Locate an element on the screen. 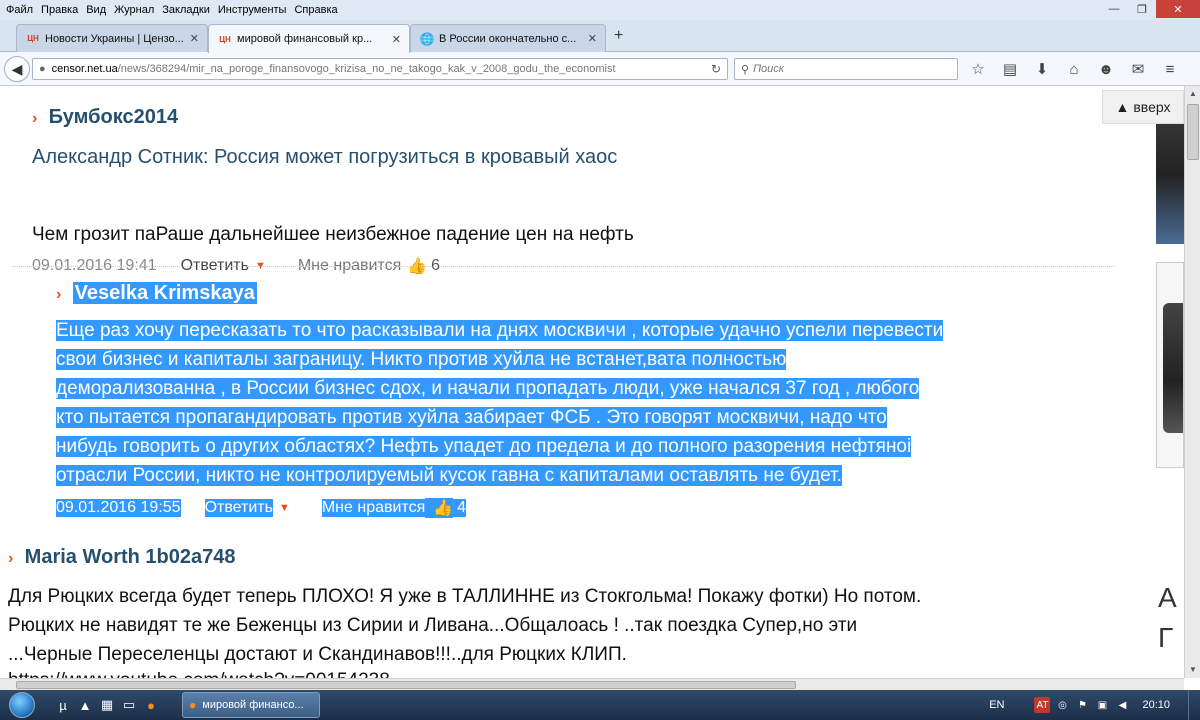 This screenshot has width=1200, height=720. clock: 20:10 is located at coordinates (1156, 705).